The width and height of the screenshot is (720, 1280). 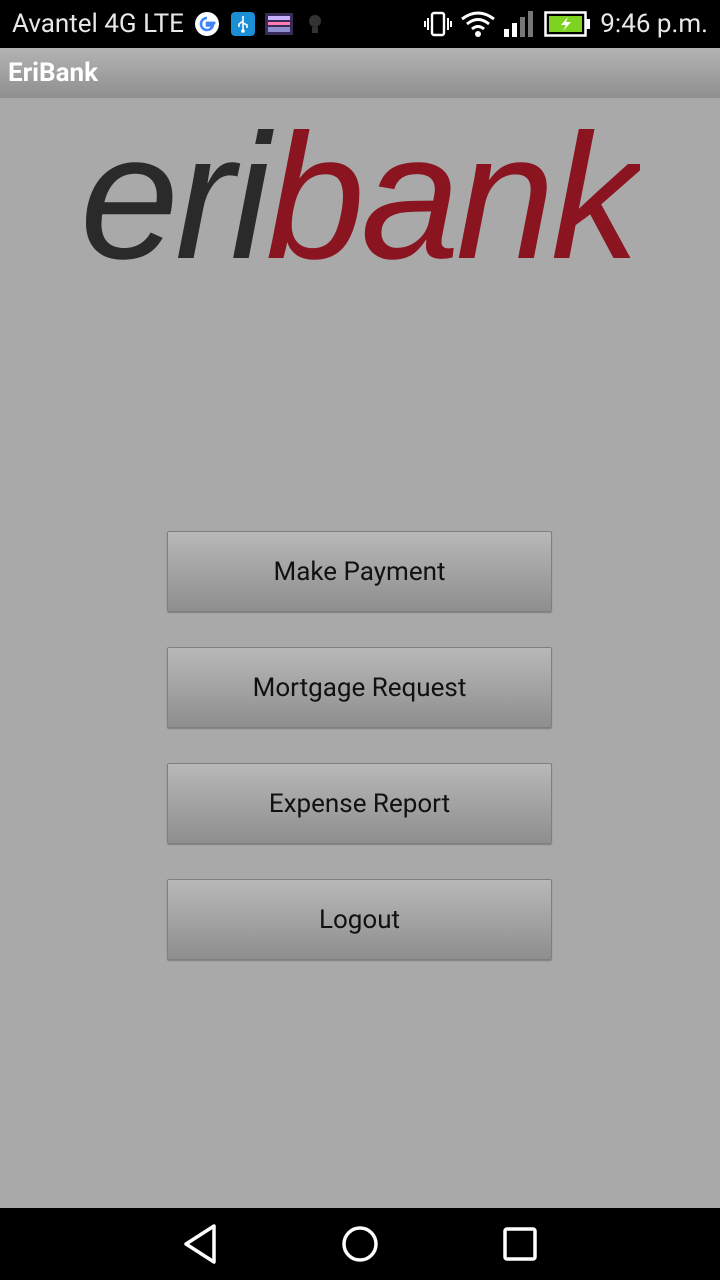 I want to click on clock: 9:46 p.m., so click(x=654, y=24).